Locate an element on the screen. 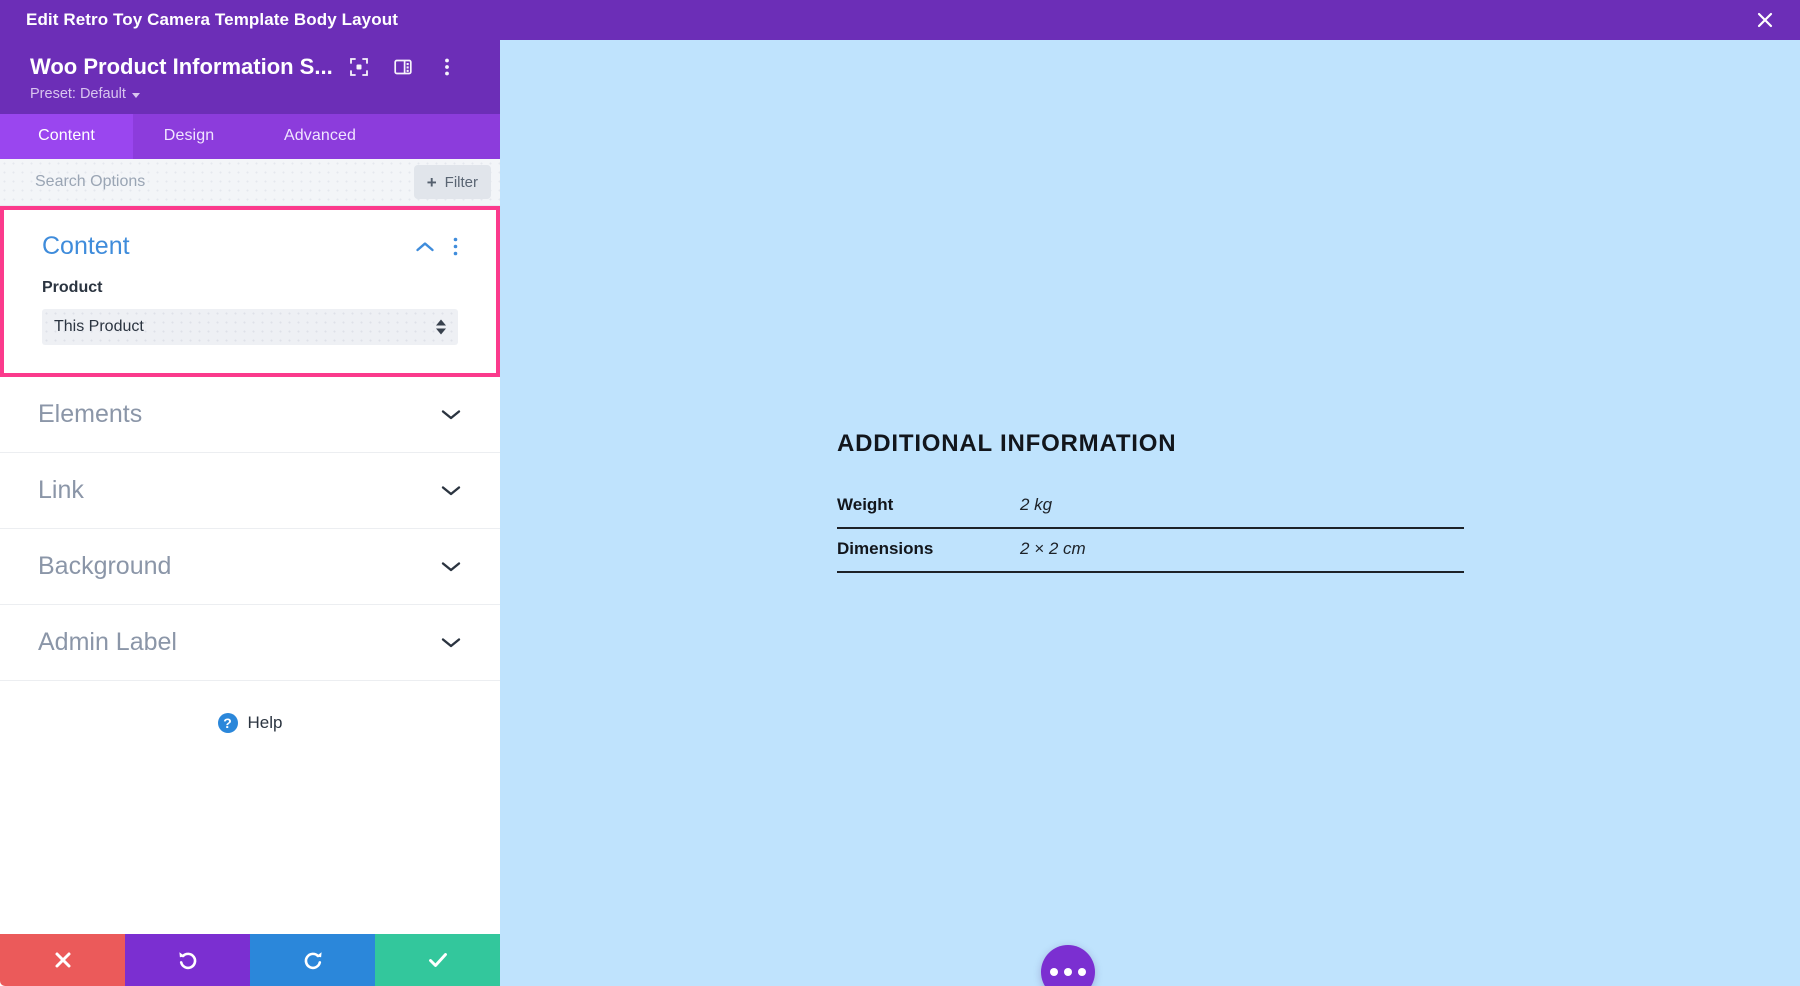  redo-button is located at coordinates (312, 960).